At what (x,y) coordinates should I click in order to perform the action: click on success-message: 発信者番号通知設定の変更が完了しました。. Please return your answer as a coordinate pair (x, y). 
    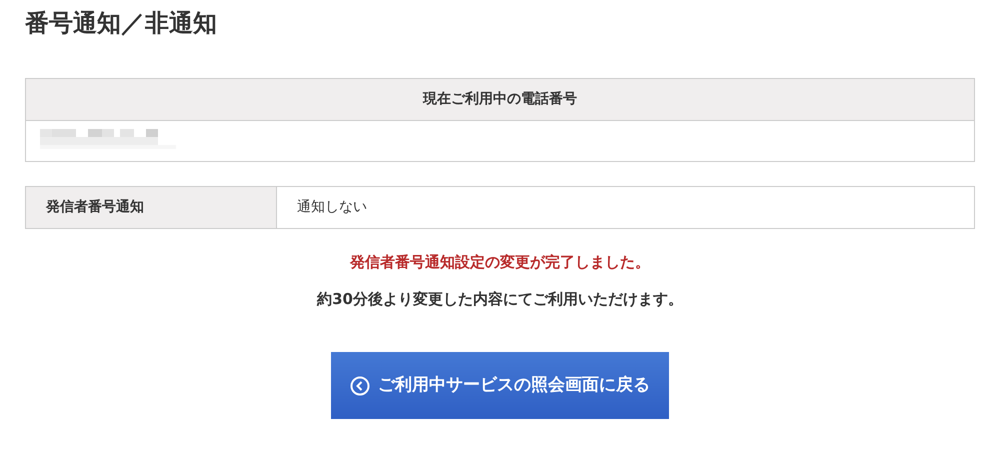
    Looking at the image, I should click on (499, 262).